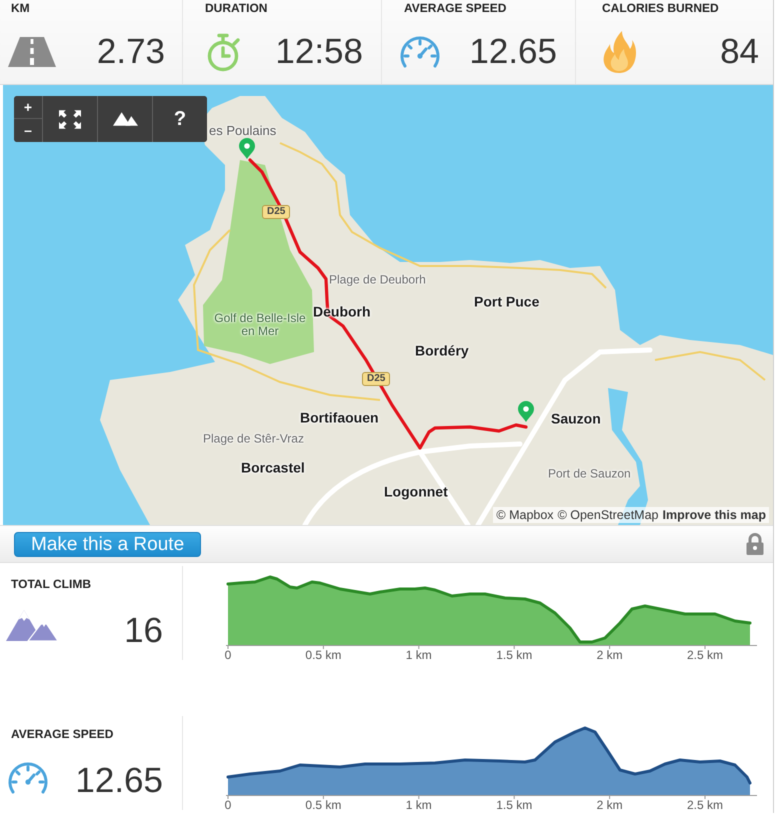 This screenshot has height=831, width=776. Describe the element at coordinates (236, 8) in the screenshot. I see `stat-label: DURATION` at that location.